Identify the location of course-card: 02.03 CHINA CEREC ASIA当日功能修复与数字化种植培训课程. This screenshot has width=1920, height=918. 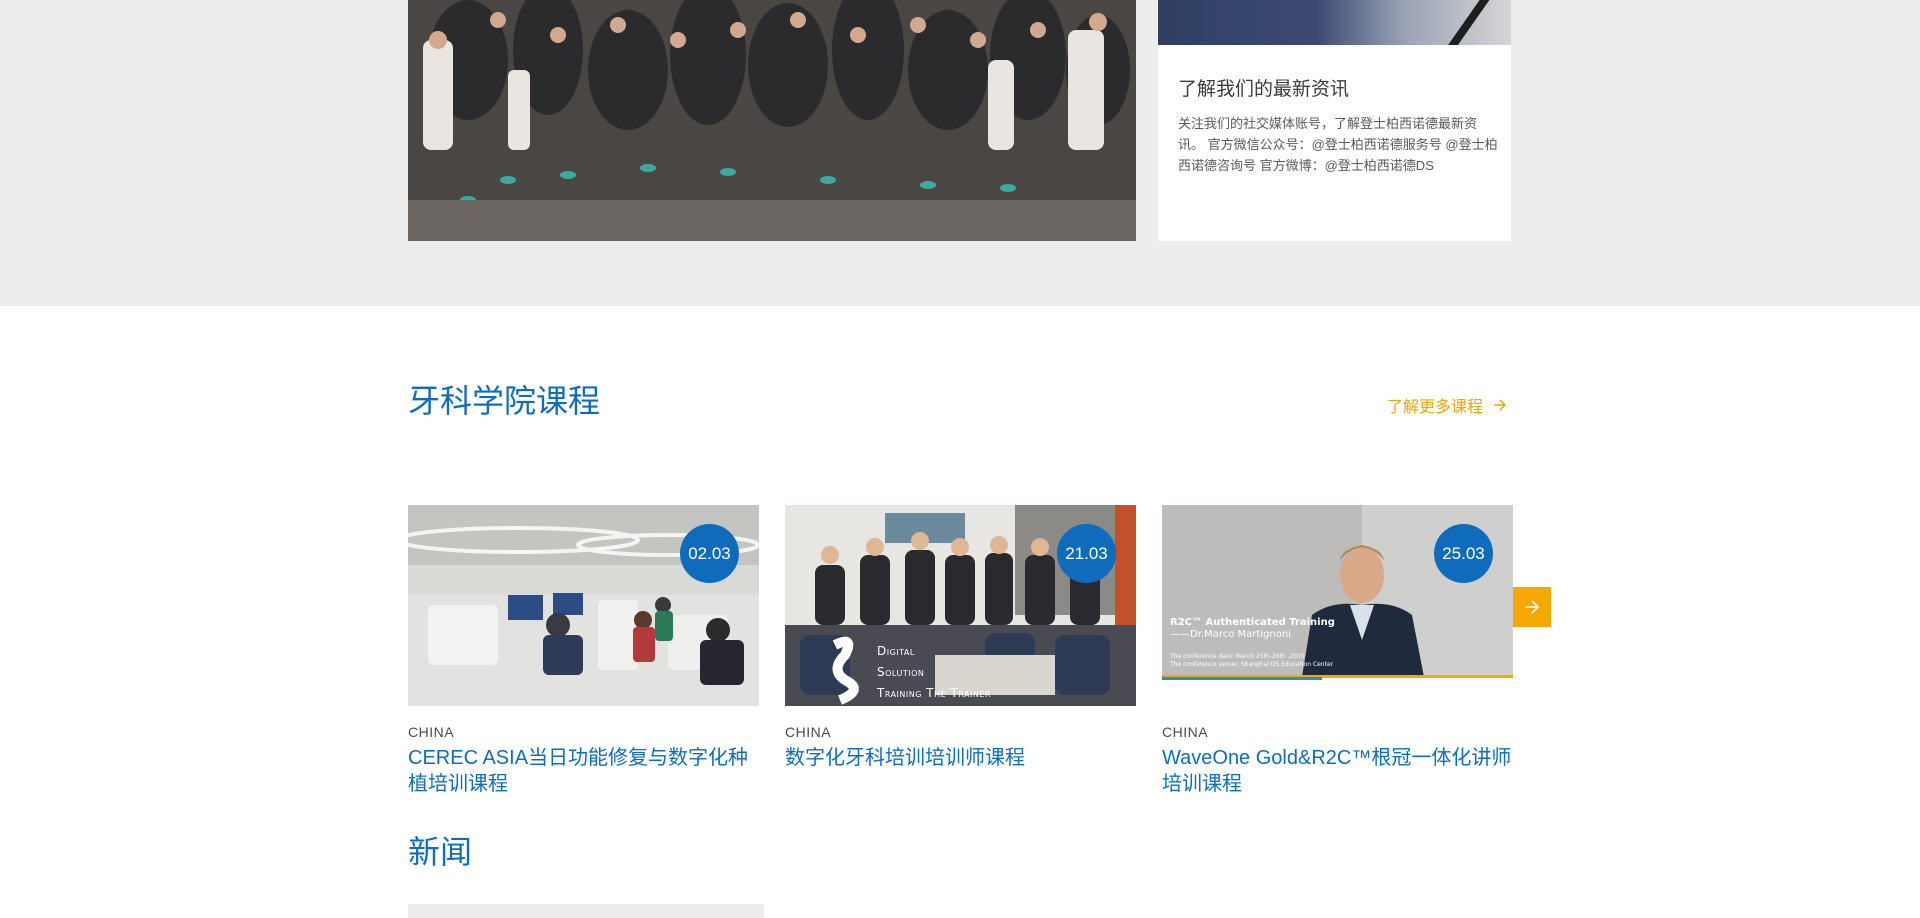
(583, 651).